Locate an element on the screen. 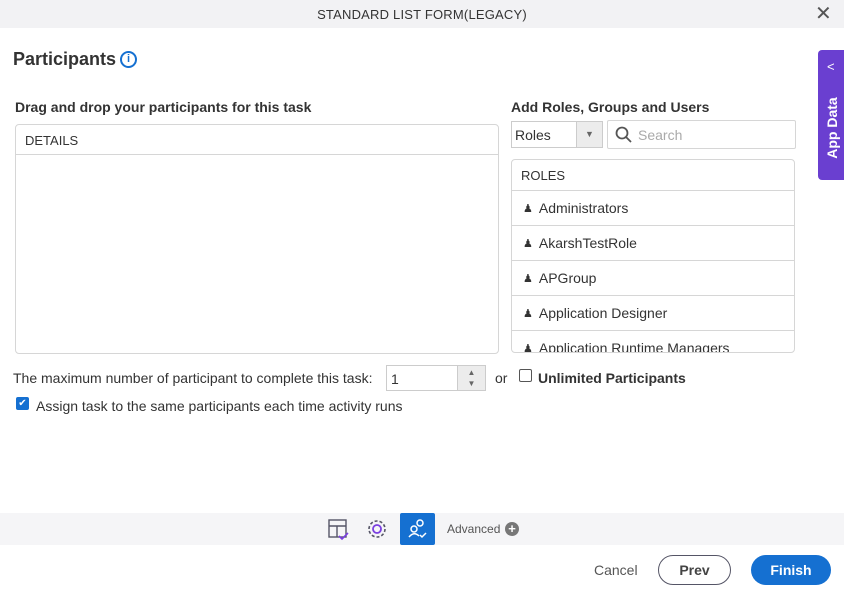  participants-icon is located at coordinates (417, 529).